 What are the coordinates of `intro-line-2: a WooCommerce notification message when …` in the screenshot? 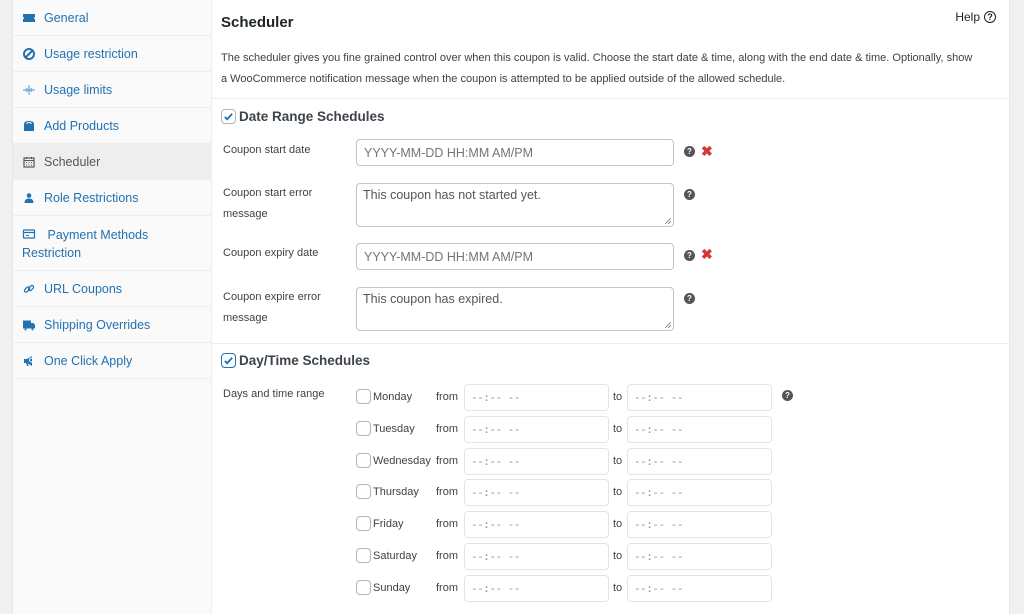 It's located at (503, 79).